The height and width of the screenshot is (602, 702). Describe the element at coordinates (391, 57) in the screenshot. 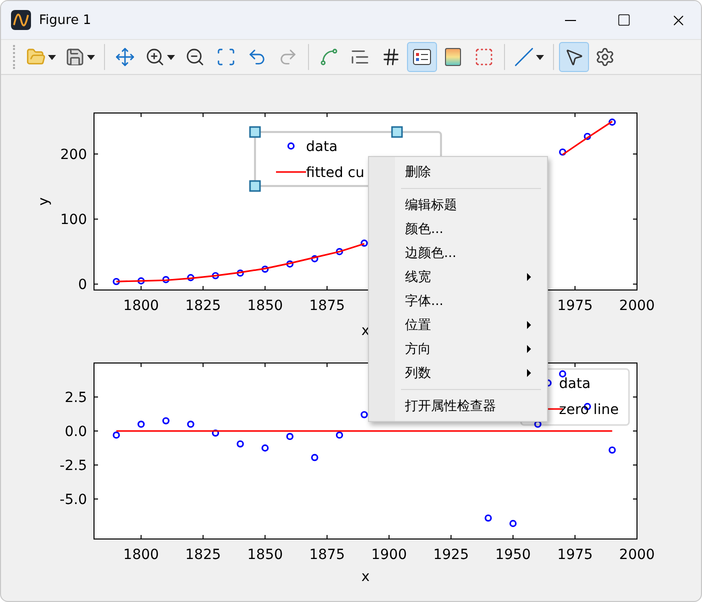

I see `grid-icon` at that location.